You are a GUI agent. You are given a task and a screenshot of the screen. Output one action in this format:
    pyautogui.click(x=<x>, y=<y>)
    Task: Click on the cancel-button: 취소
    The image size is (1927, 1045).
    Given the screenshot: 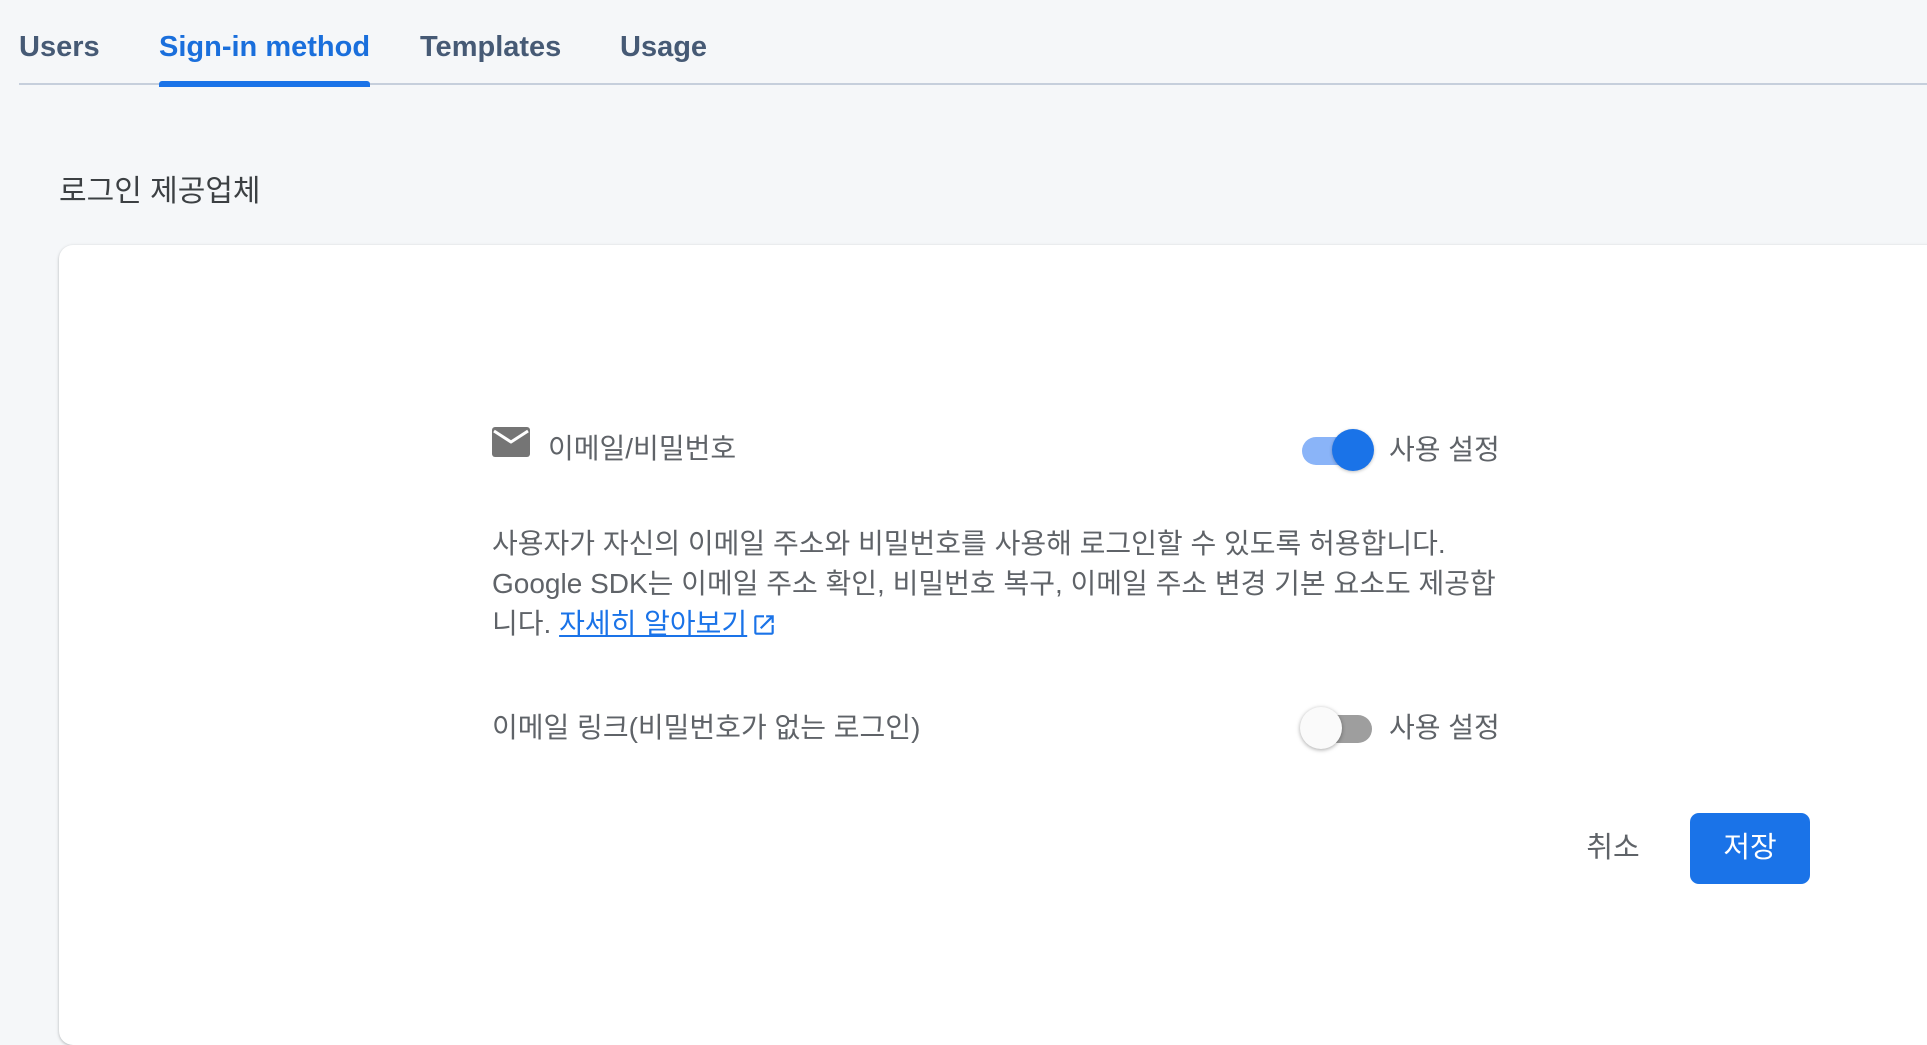 What is the action you would take?
    pyautogui.click(x=1613, y=848)
    